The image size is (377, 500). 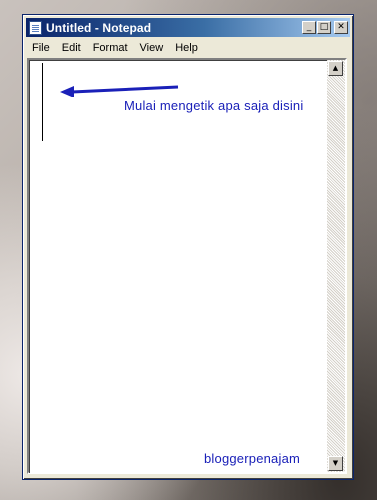 I want to click on minimize-button: _, so click(x=309, y=27).